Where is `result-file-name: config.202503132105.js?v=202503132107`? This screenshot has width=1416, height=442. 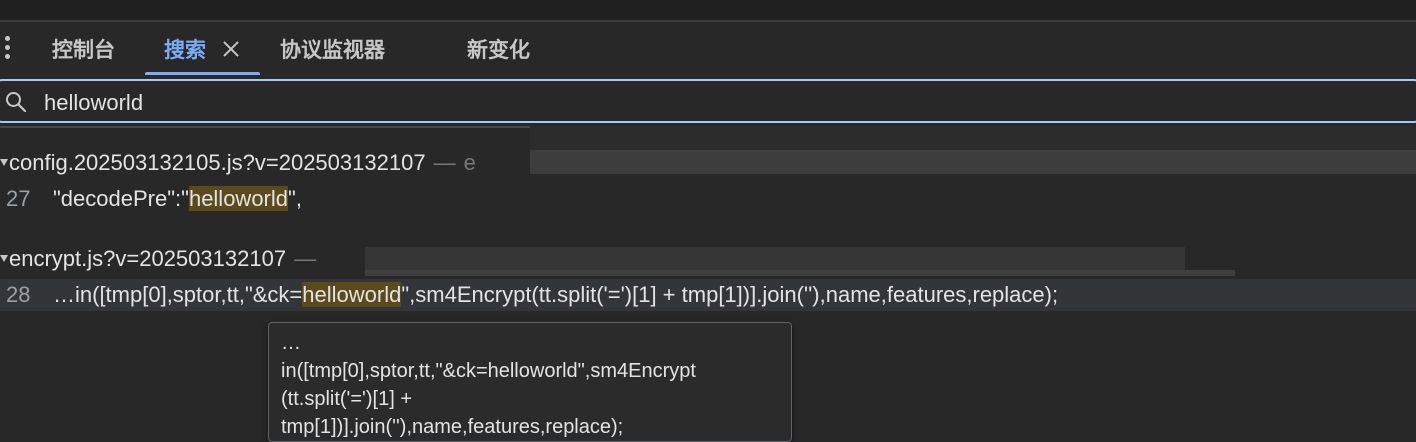
result-file-name: config.202503132105.js?v=202503132107 is located at coordinates (217, 162).